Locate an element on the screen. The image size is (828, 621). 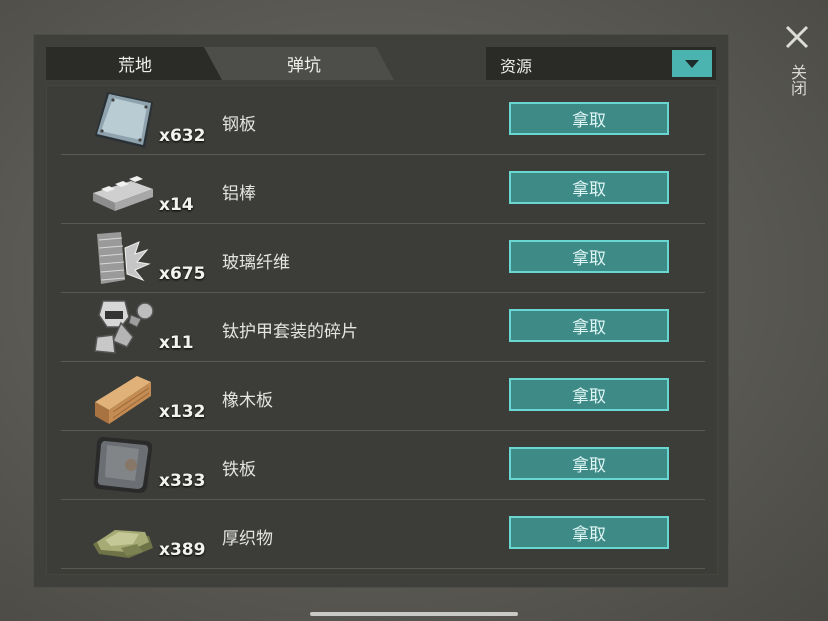
tab-crater: 弹坑 is located at coordinates (299, 63).